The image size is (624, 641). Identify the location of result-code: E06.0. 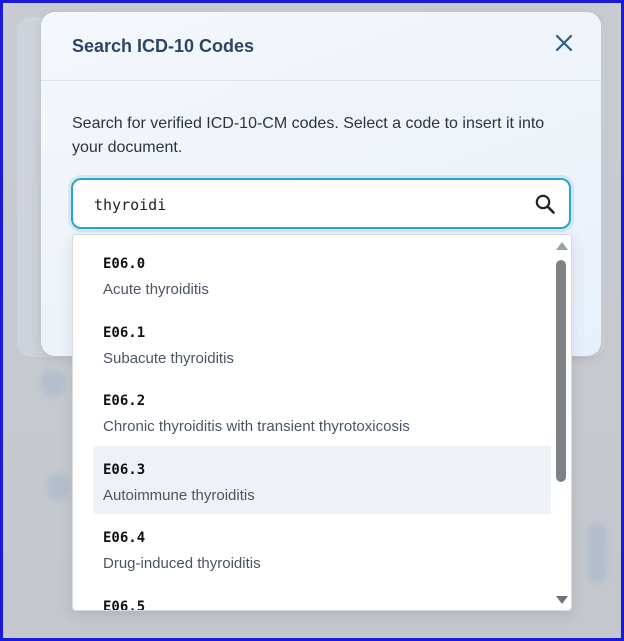
(124, 264).